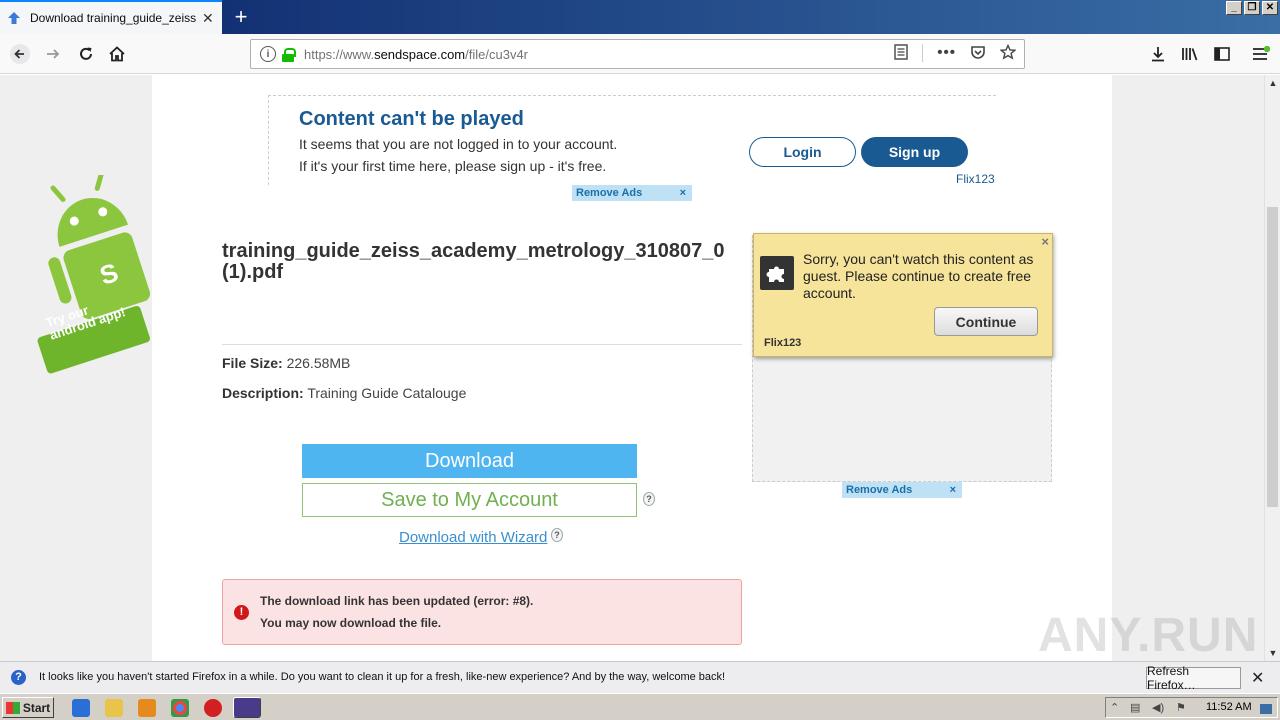  I want to click on android-robot-icon: S, so click(94, 272).